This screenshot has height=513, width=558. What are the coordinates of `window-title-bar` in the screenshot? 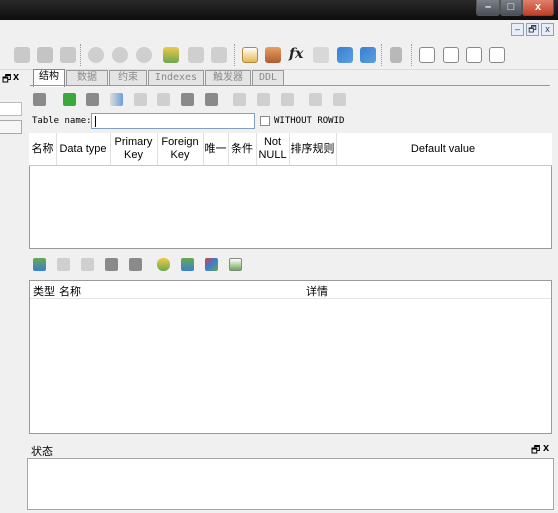 It's located at (279, 10).